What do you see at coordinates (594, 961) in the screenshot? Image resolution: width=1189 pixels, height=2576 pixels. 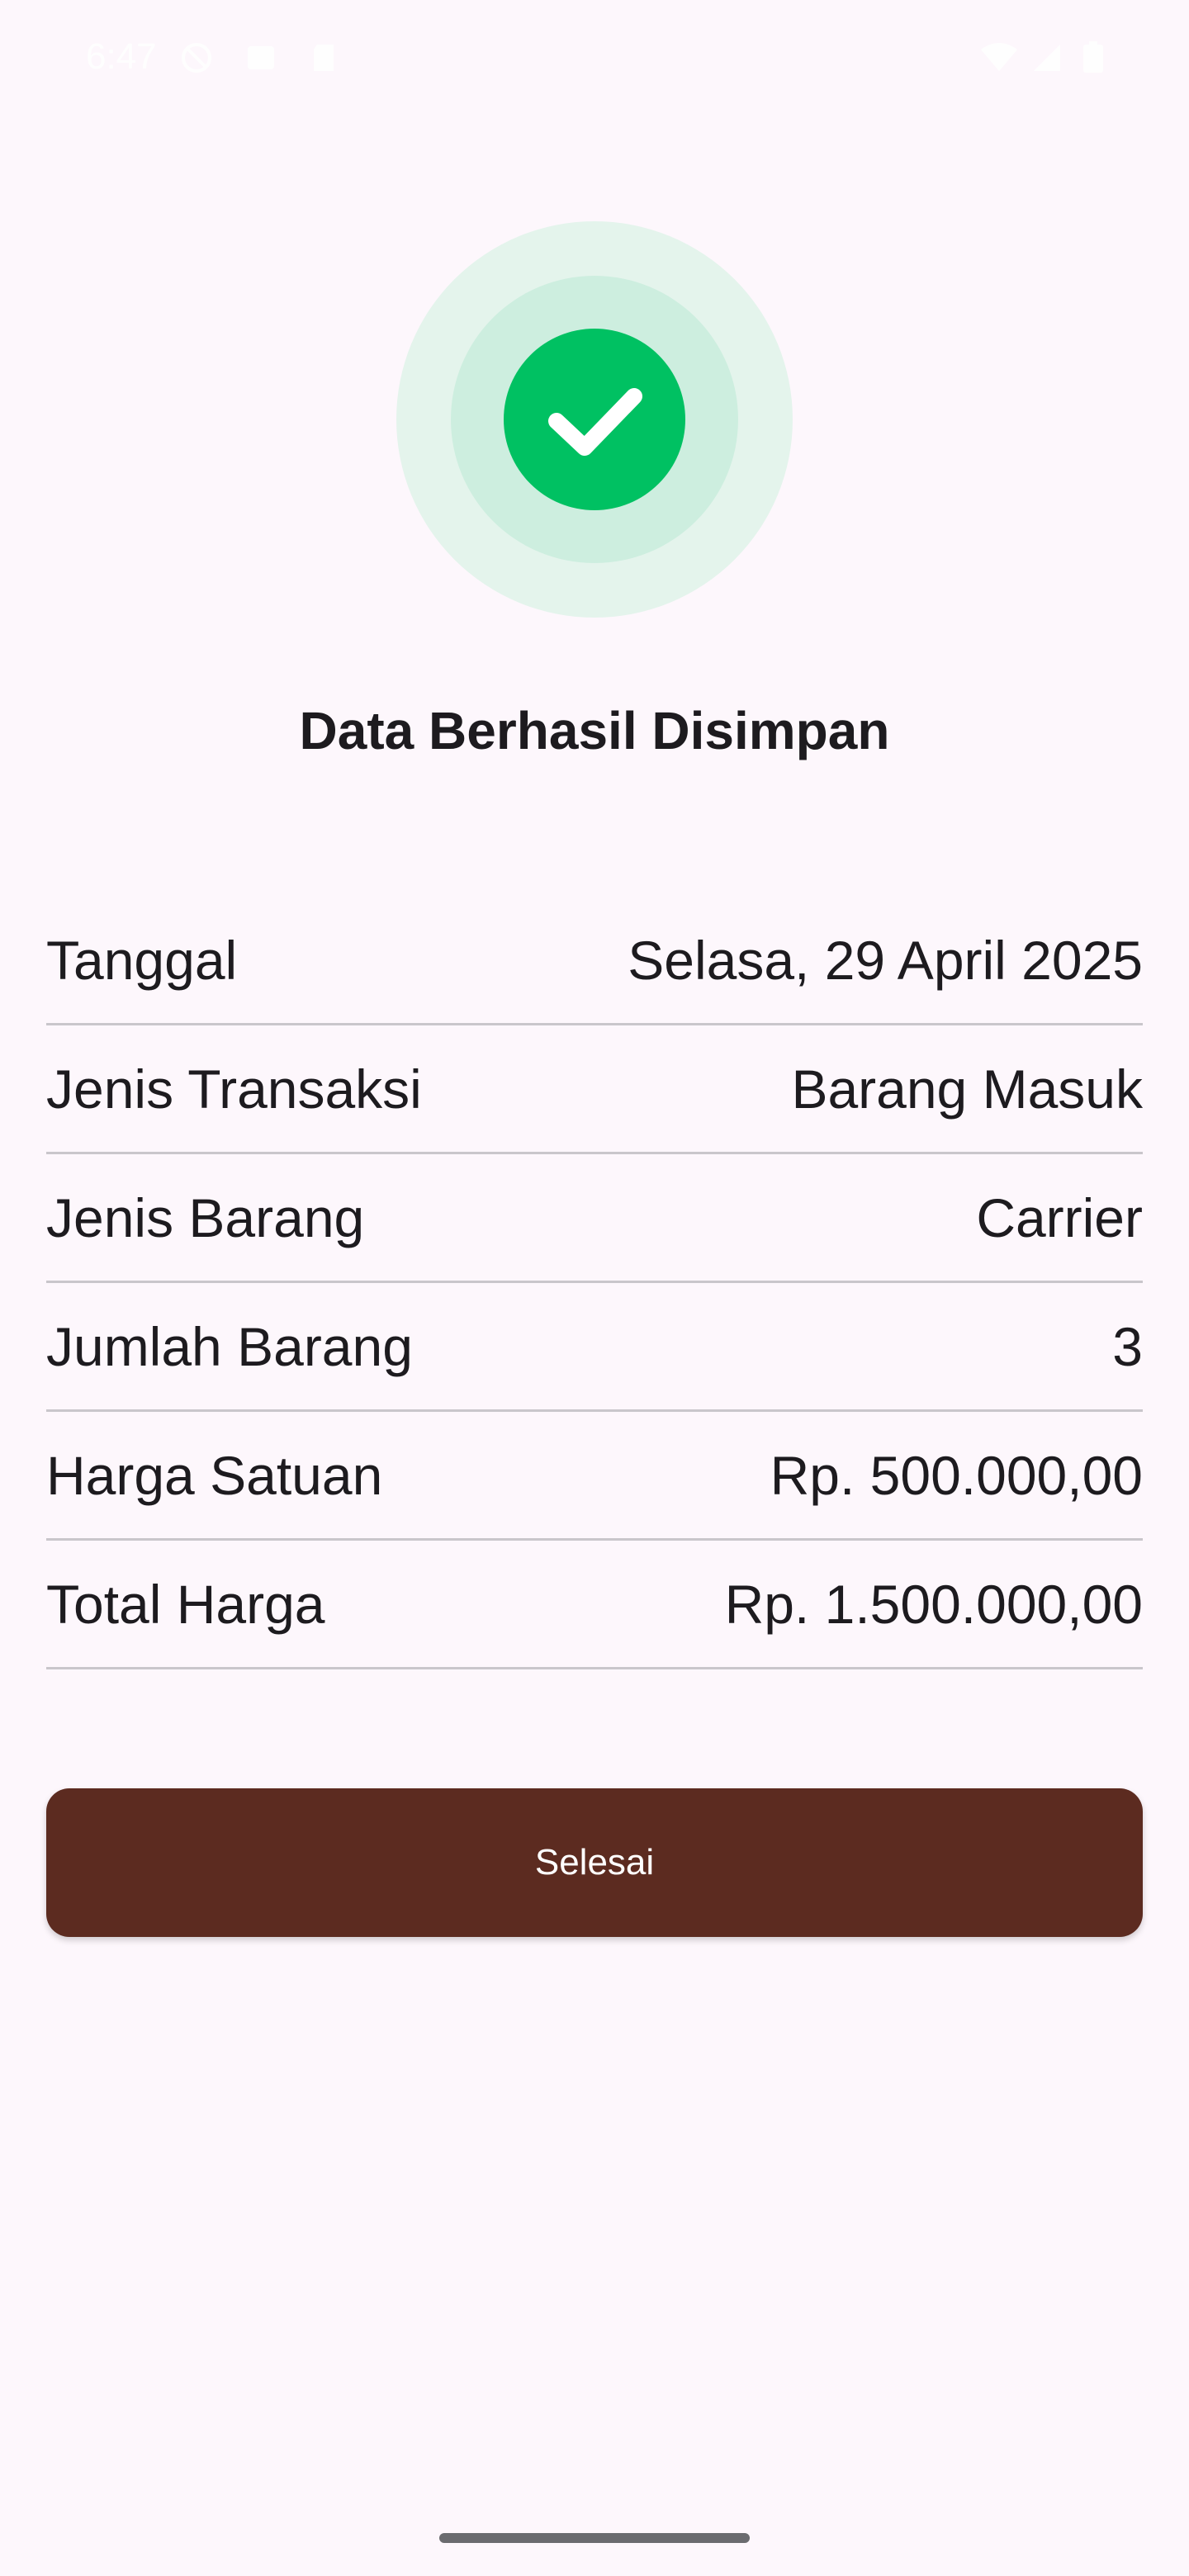 I see `detail-row-tanggal: Tanggal Selasa, 29 April 2025` at bounding box center [594, 961].